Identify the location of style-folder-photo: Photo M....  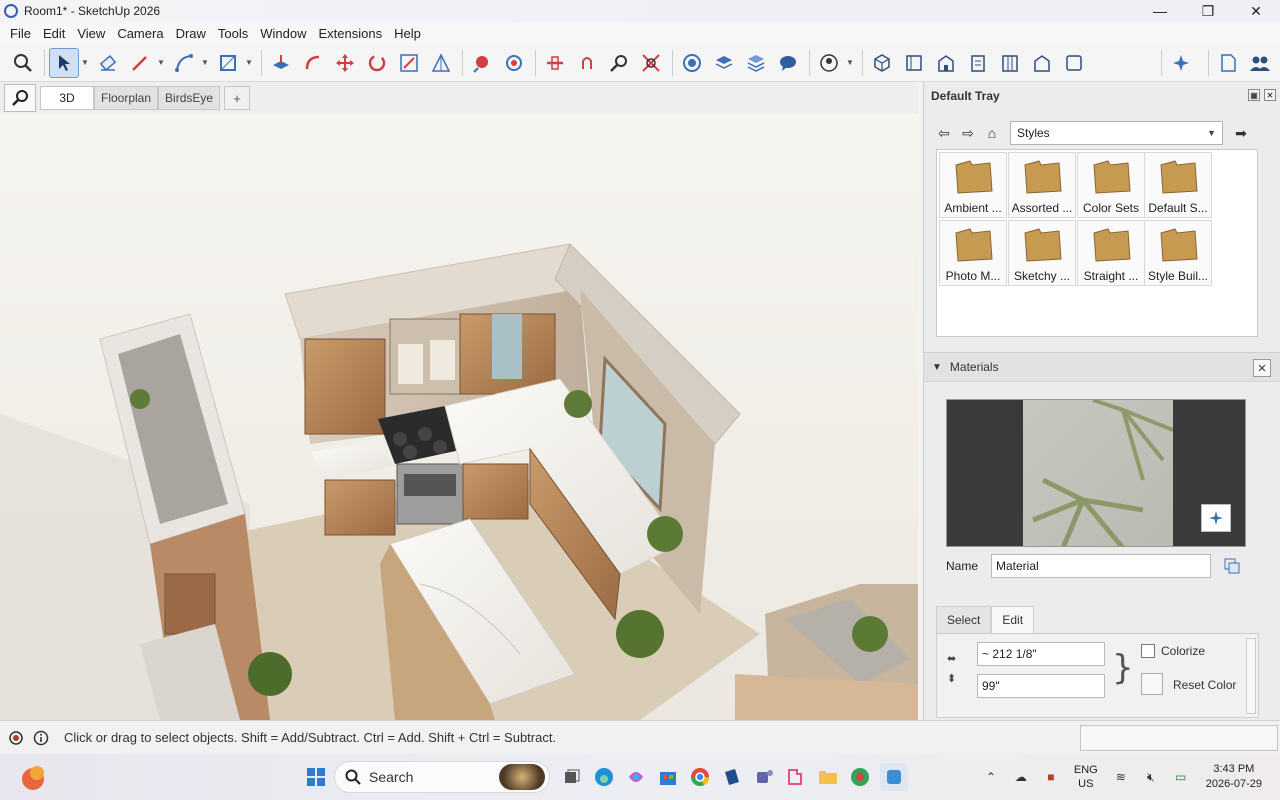
(973, 253).